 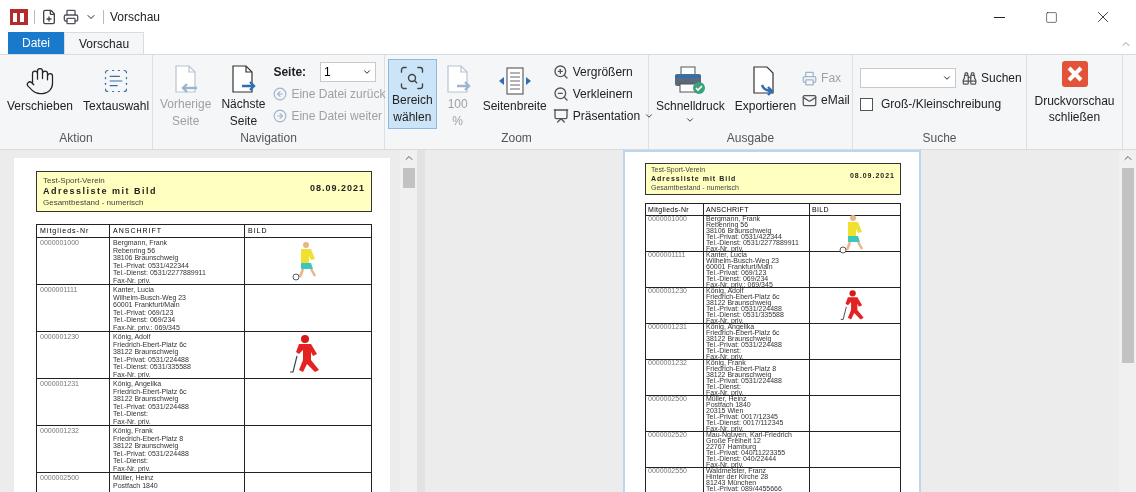 What do you see at coordinates (939, 138) in the screenshot?
I see `group-label: Suche` at bounding box center [939, 138].